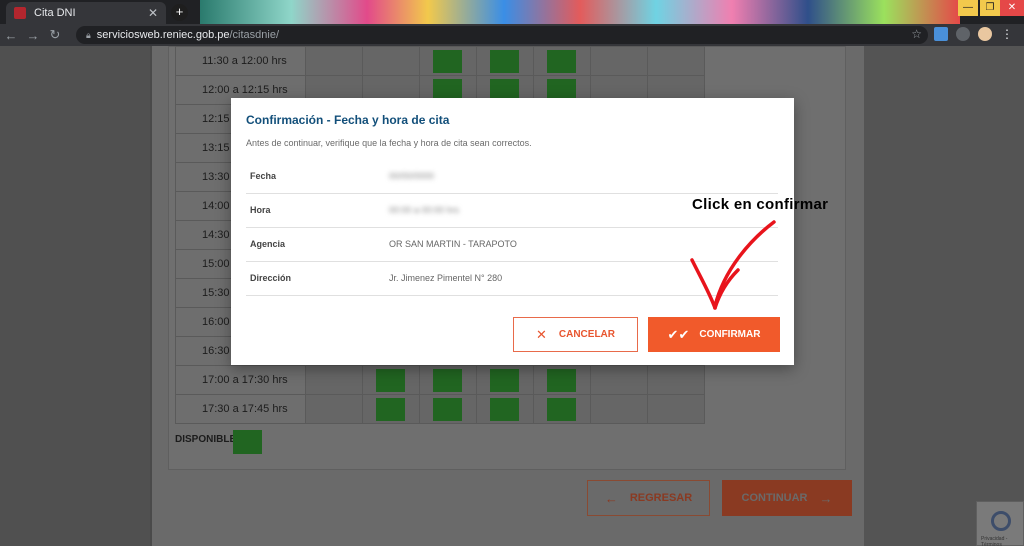 This screenshot has width=1024, height=546. What do you see at coordinates (317, 210) in the screenshot?
I see `detail-label: Hora` at bounding box center [317, 210].